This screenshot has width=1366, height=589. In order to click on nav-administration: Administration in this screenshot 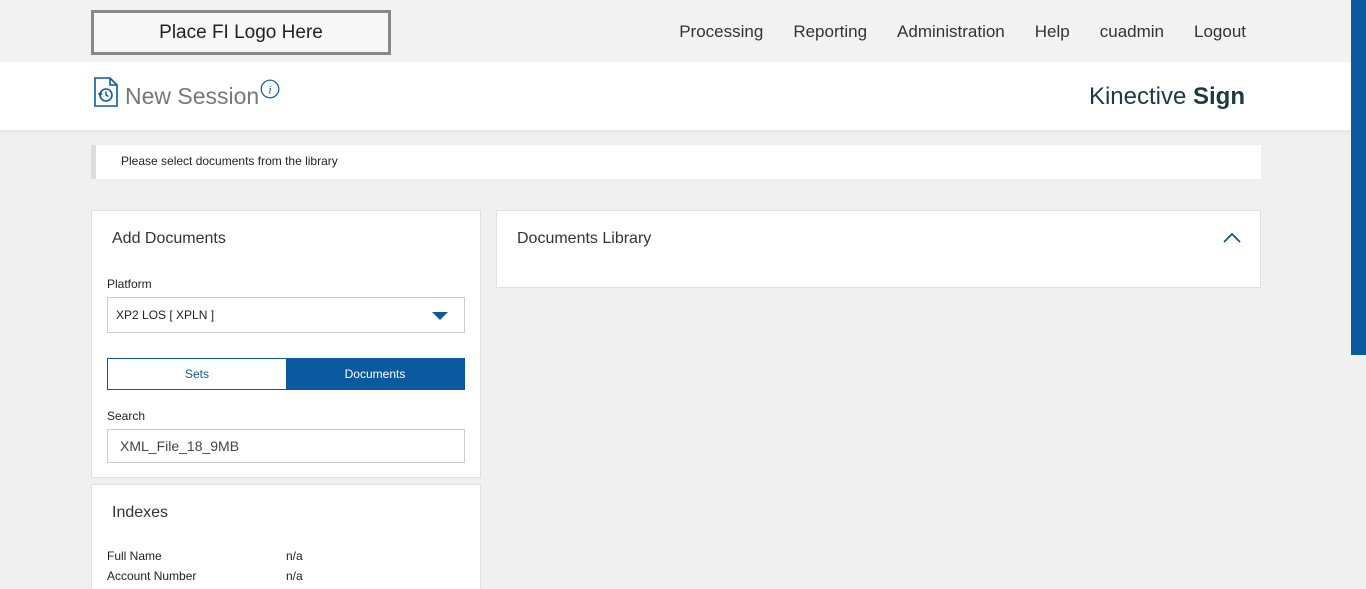, I will do `click(951, 32)`.